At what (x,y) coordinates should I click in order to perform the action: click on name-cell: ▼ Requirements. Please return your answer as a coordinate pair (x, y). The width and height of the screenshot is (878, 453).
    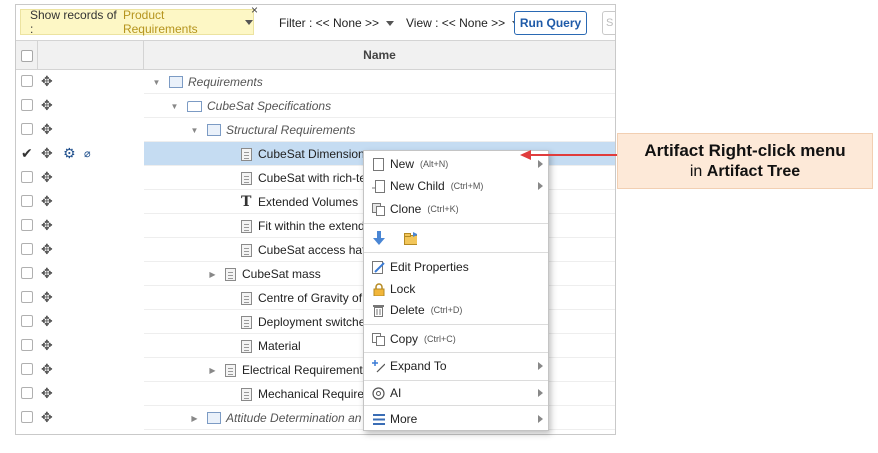
    Looking at the image, I should click on (379, 82).